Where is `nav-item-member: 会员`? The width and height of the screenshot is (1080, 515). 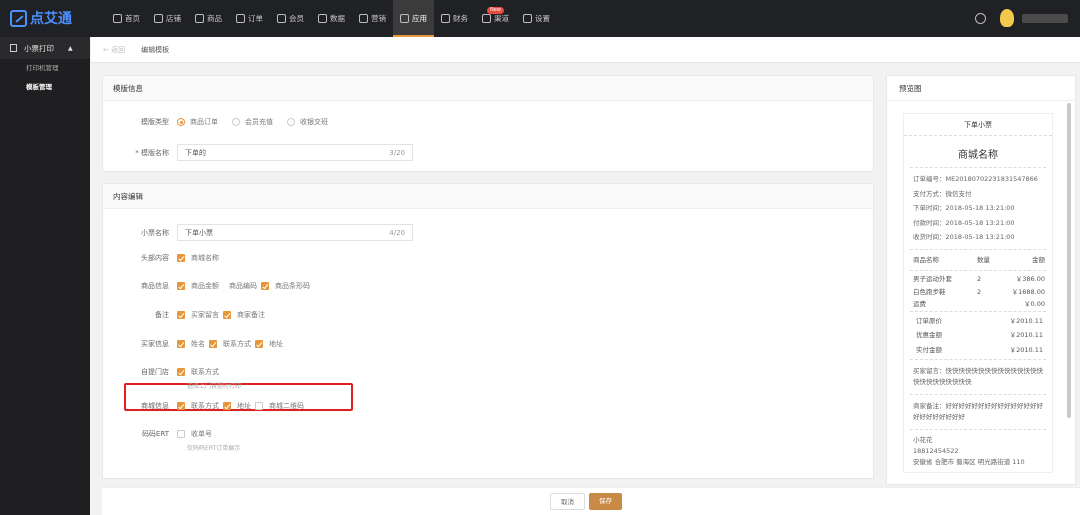 nav-item-member: 会员 is located at coordinates (290, 18).